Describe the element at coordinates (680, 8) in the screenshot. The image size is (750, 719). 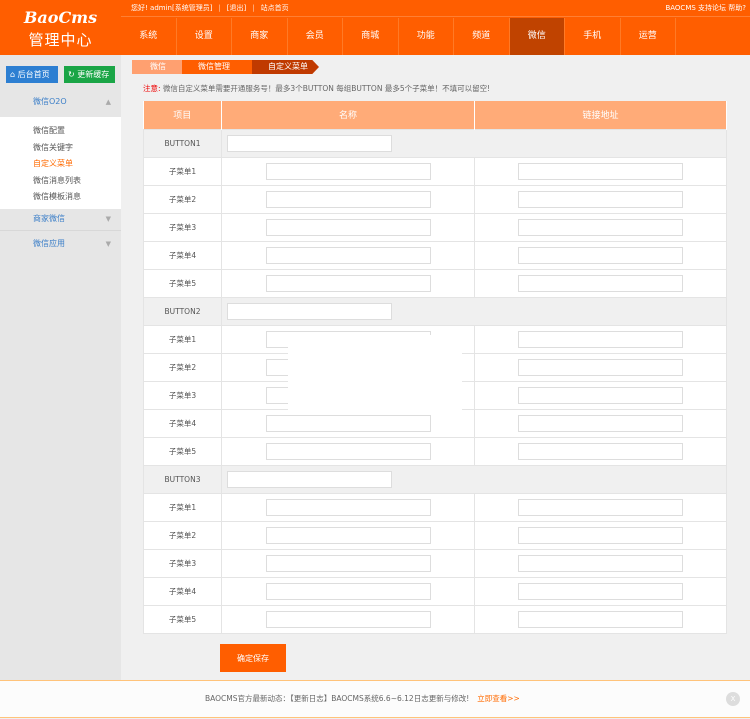
I see `baocms-link: BAOCMS` at that location.